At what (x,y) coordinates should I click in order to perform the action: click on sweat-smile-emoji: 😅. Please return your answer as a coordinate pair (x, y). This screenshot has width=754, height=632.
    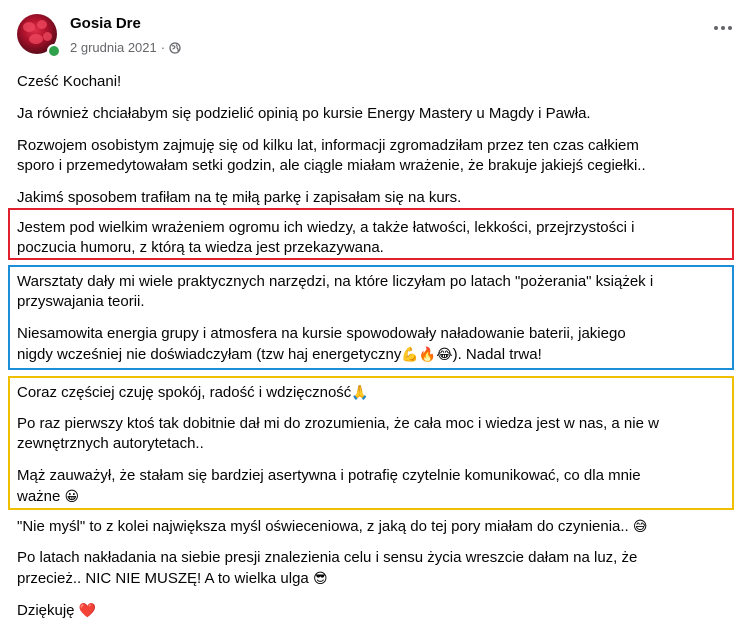
    Looking at the image, I should click on (640, 526).